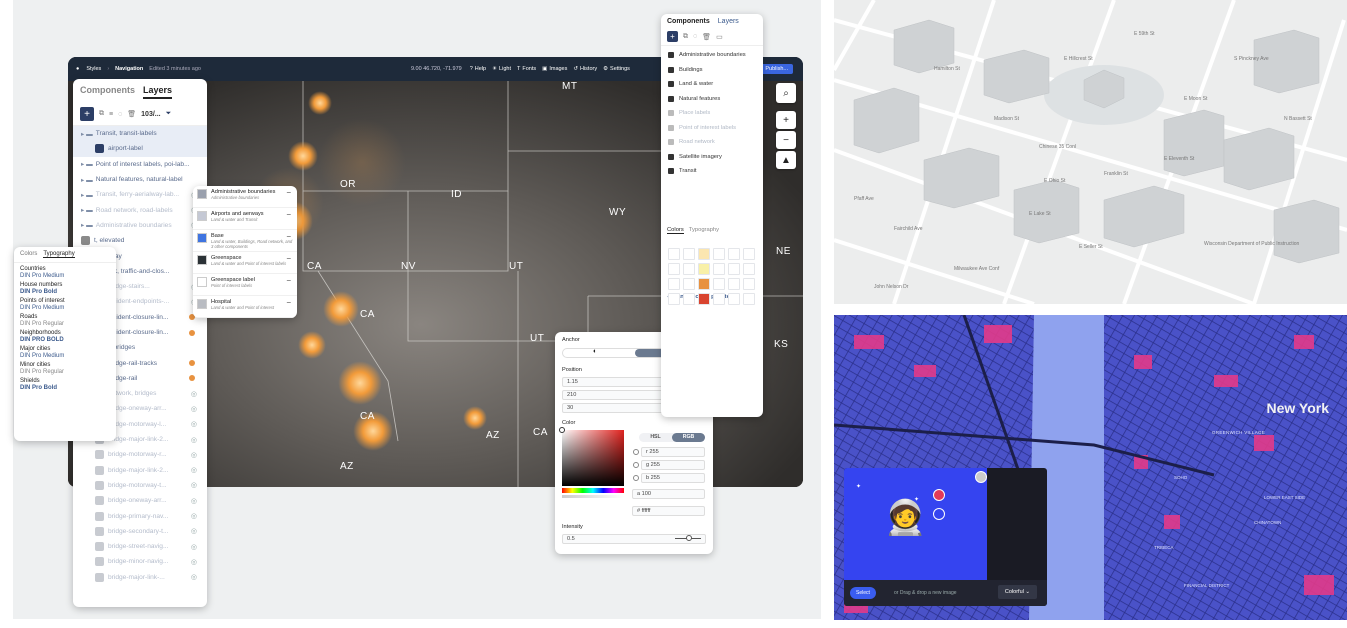 The image size is (1347, 628). I want to click on fonts-button: T Fonts, so click(526, 69).